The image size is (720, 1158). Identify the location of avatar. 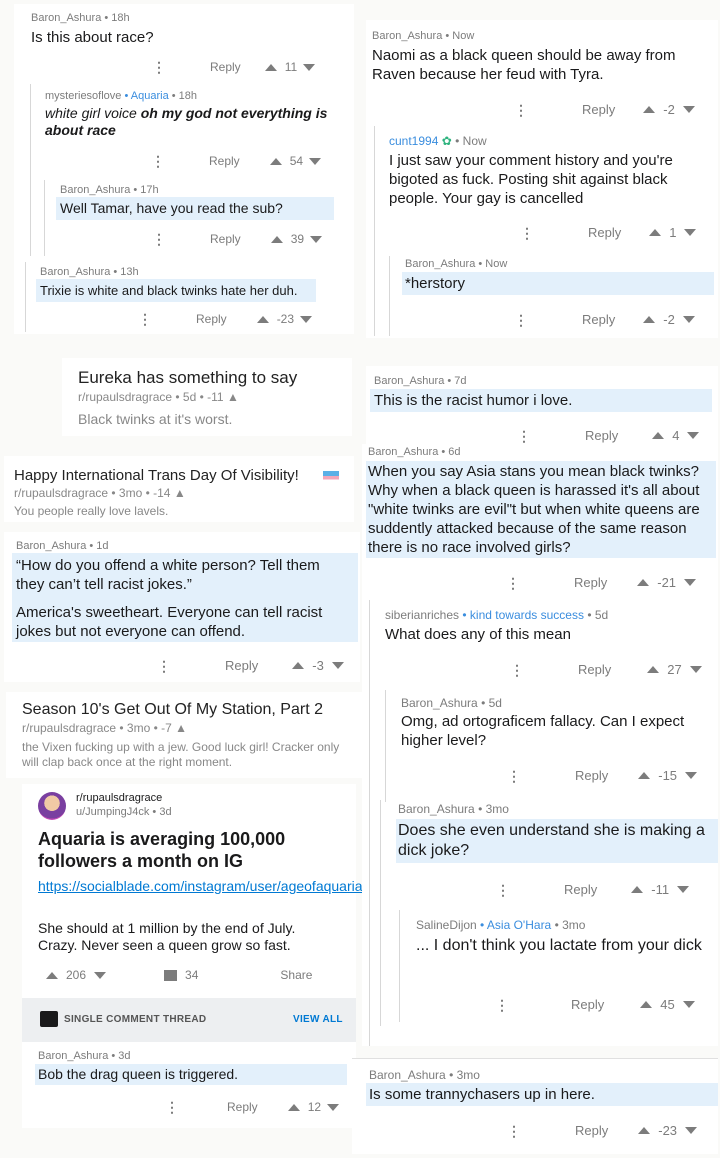
(52, 806).